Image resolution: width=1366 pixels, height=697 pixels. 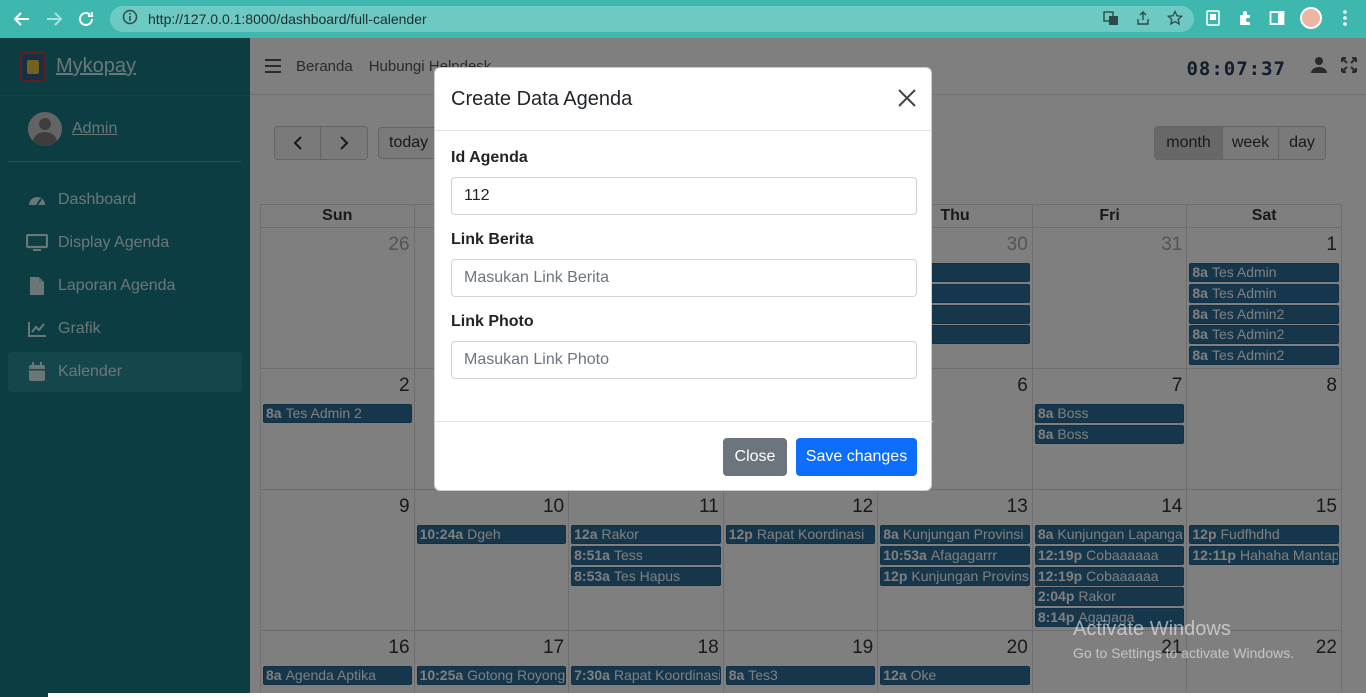 I want to click on close-icon, so click(x=907, y=98).